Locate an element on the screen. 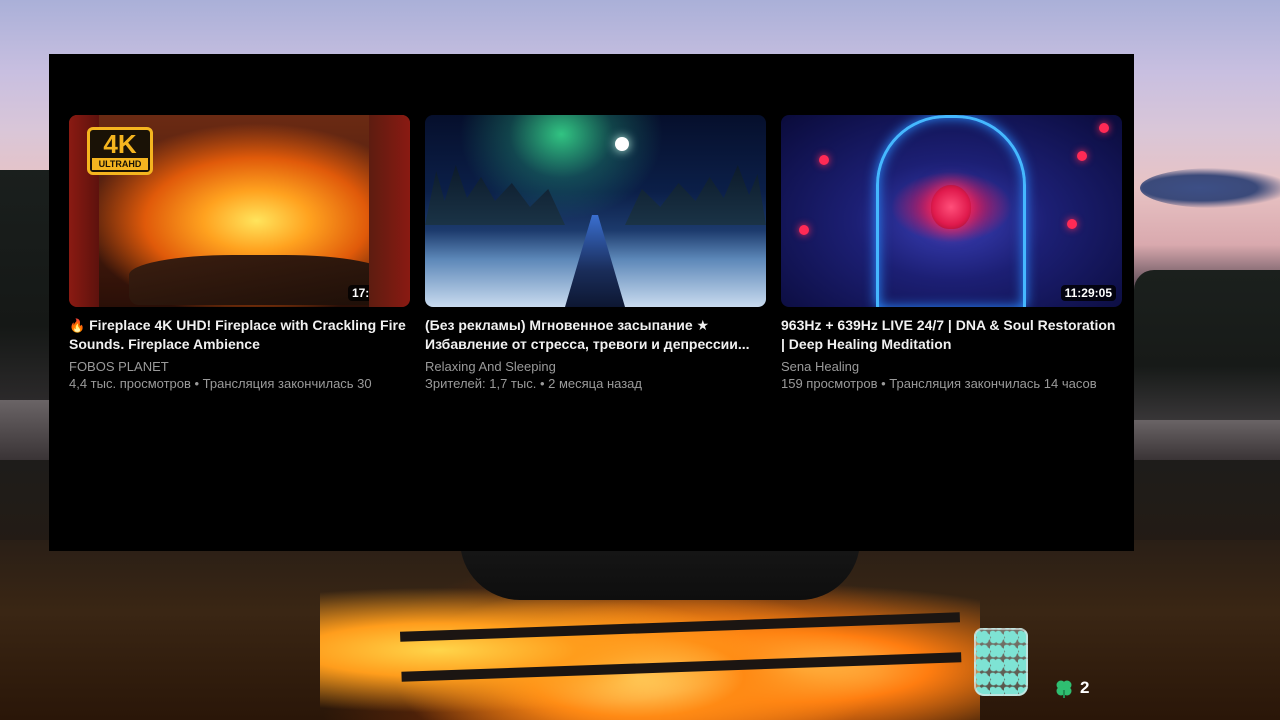  lake-right is located at coordinates (1207, 440).